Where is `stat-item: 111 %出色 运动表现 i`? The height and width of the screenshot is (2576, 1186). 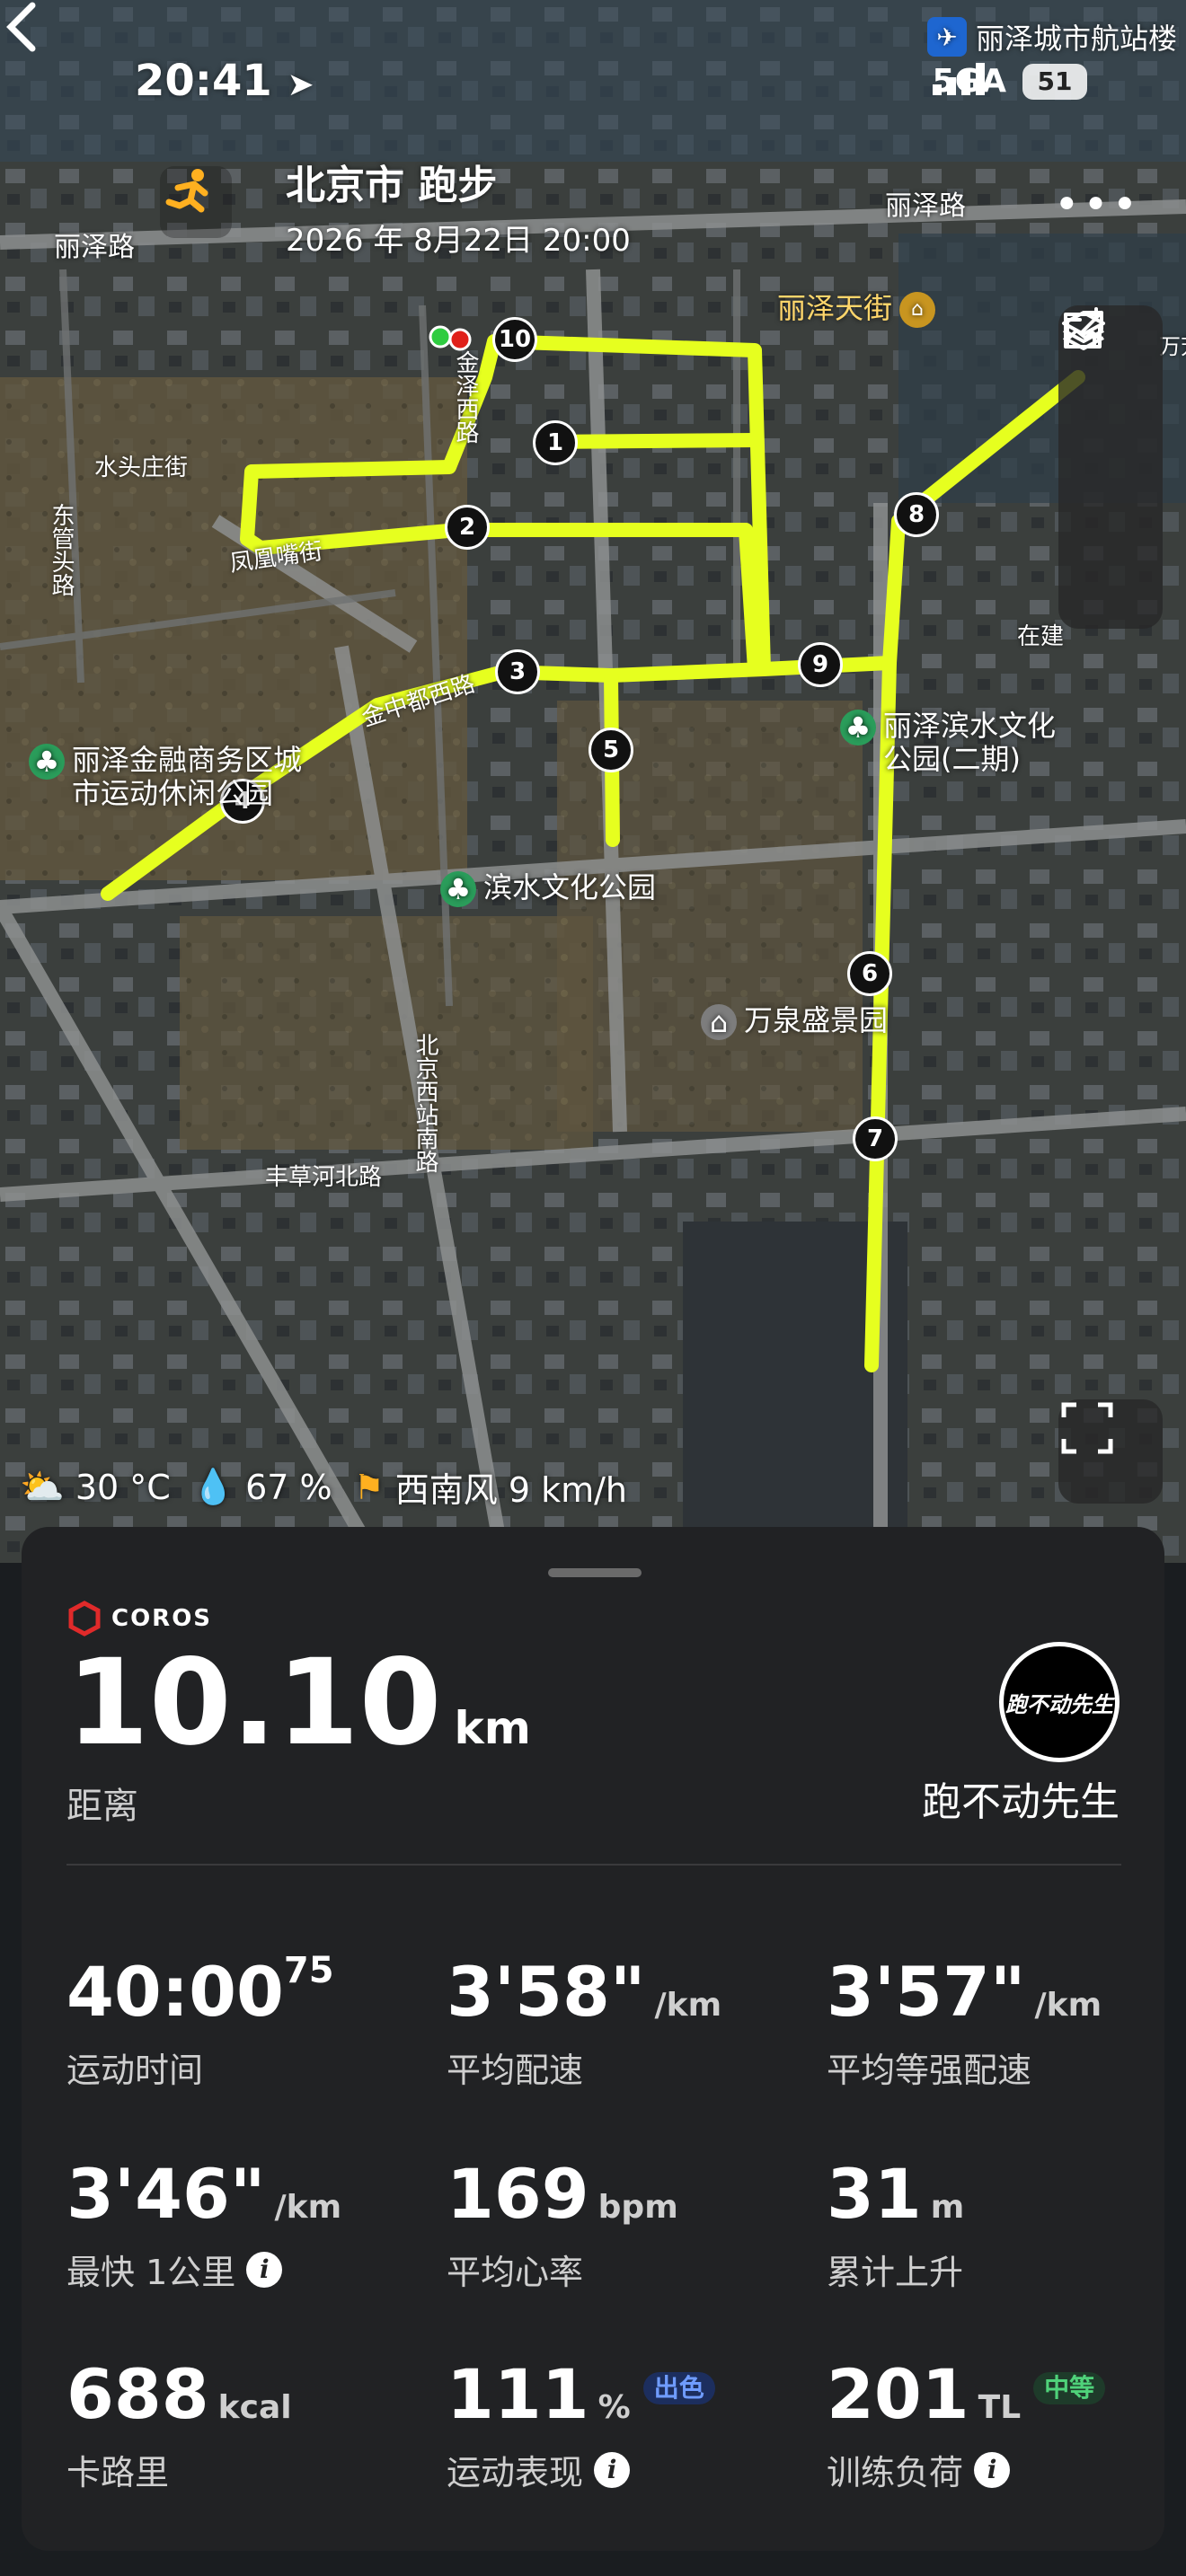
stat-item: 111 %出色 运动表现 i is located at coordinates (626, 2427).